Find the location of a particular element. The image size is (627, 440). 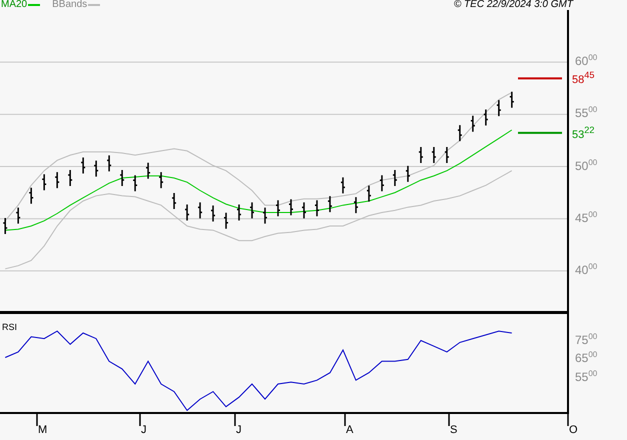

month-label: O is located at coordinates (573, 430).